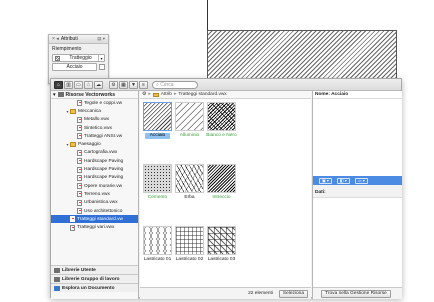  What do you see at coordinates (357, 95) in the screenshot?
I see `resource-name-label: Nome: Acciaio` at bounding box center [357, 95].